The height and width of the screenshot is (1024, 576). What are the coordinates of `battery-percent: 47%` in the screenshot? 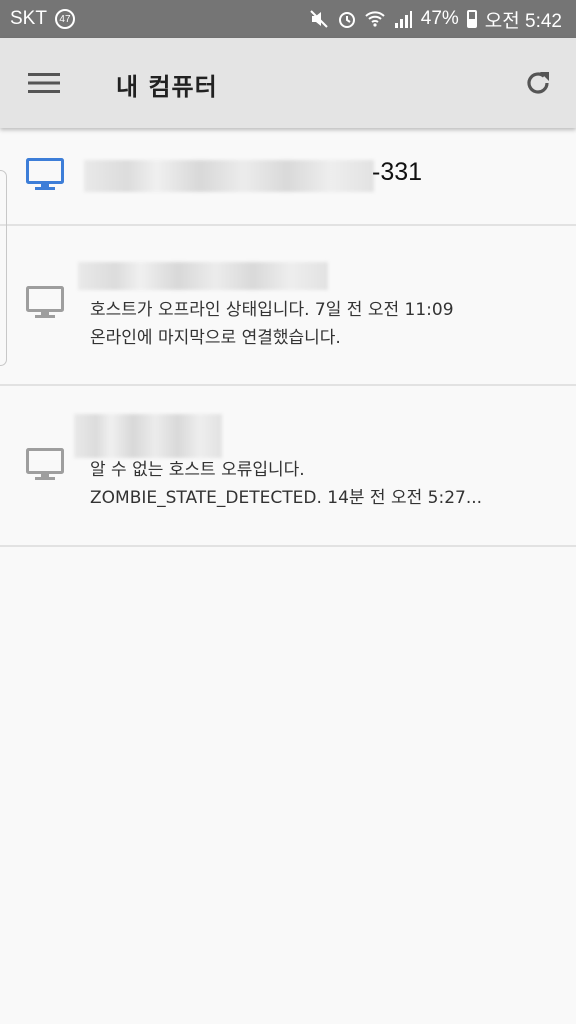 It's located at (439, 18).